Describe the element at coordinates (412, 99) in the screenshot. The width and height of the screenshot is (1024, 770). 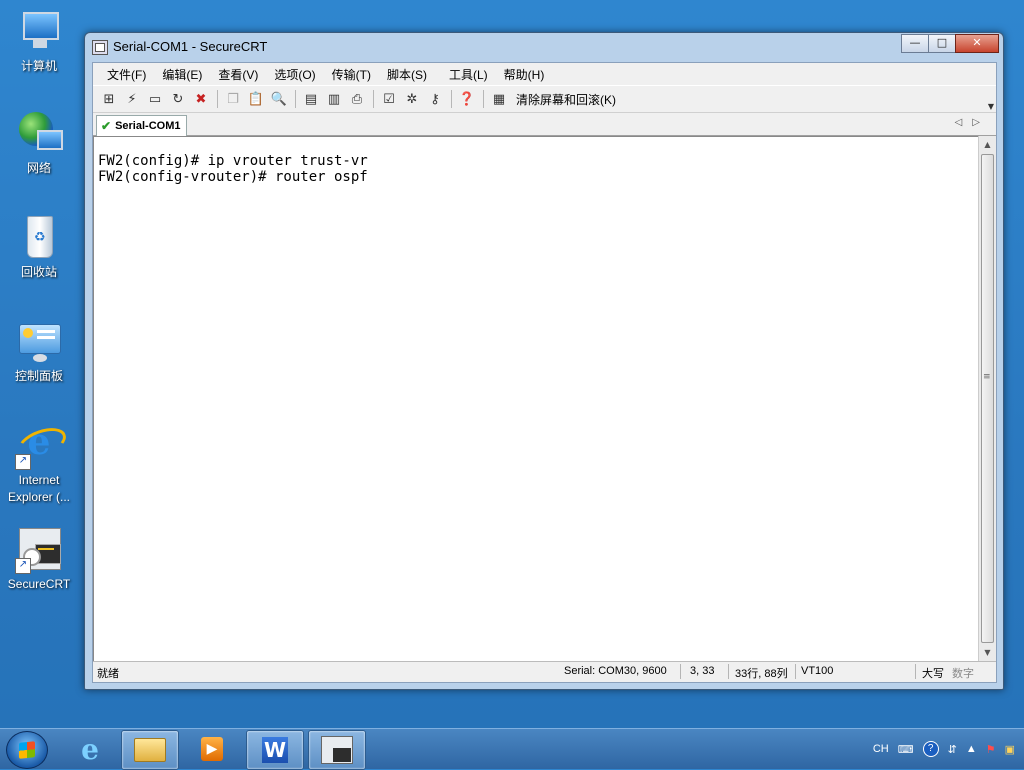
I see `global-options-icon: ✲` at that location.